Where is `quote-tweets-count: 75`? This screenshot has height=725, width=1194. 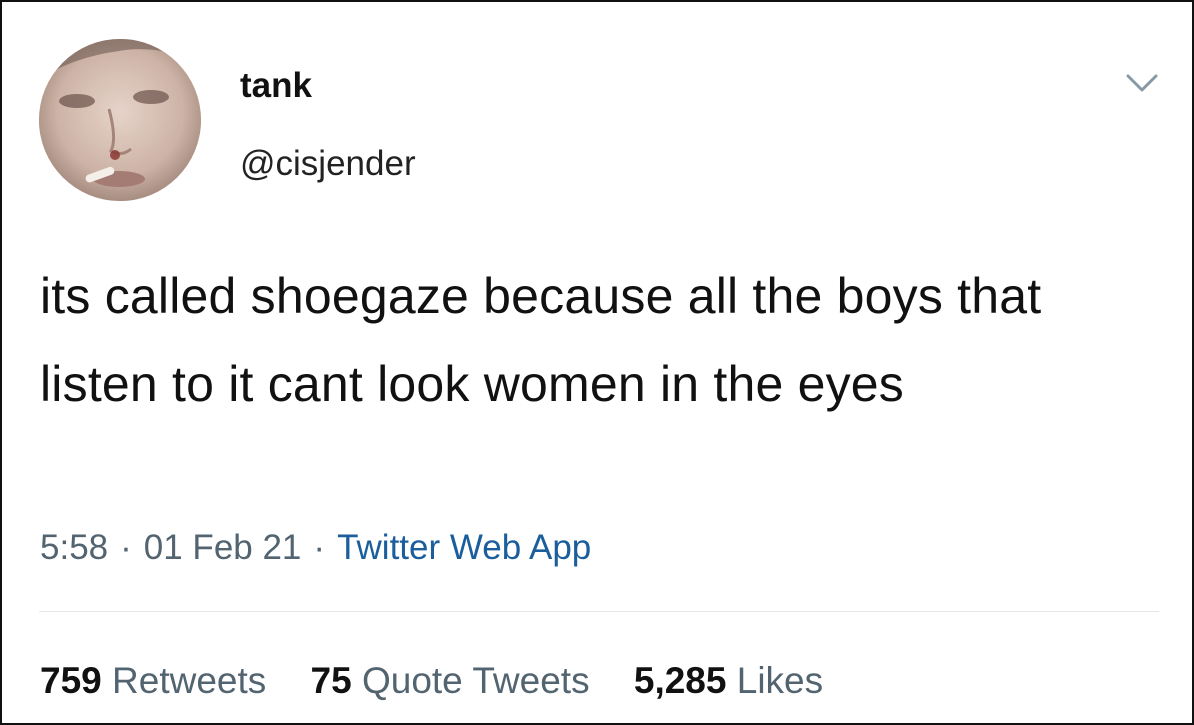 quote-tweets-count: 75 is located at coordinates (331, 680).